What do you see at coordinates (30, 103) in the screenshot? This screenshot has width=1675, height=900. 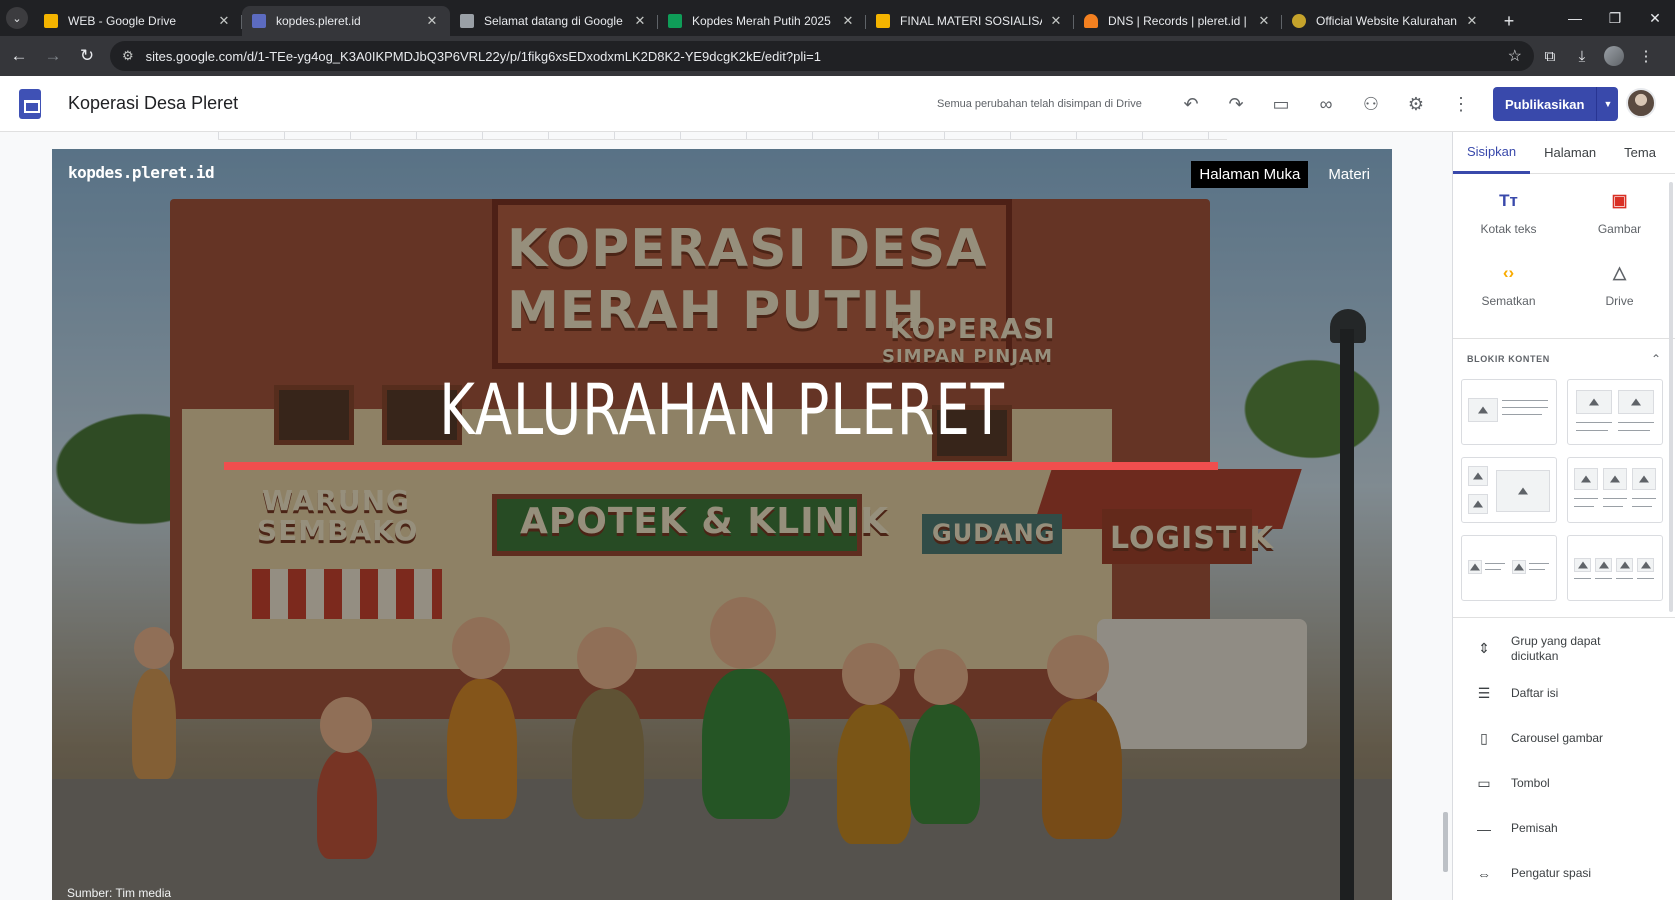 I see `google-sites-logo-icon` at bounding box center [30, 103].